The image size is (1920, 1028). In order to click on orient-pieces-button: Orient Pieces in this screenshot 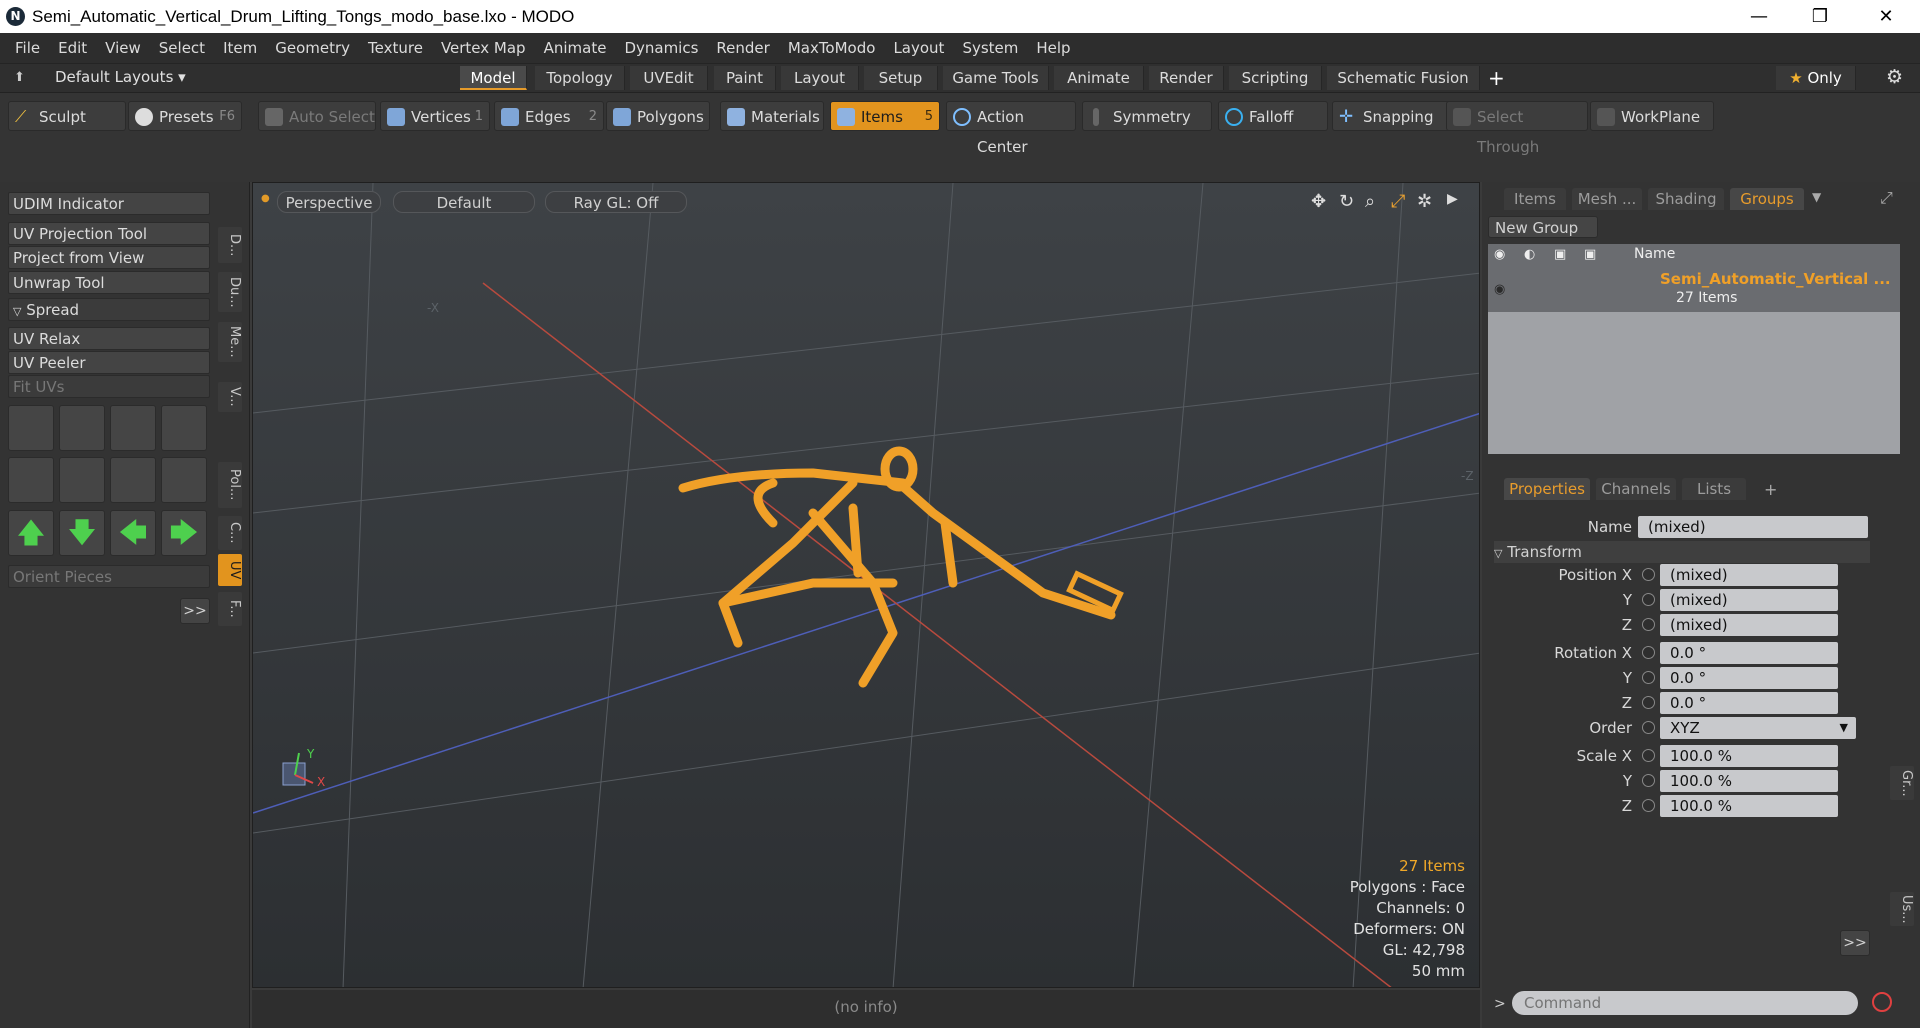, I will do `click(109, 576)`.